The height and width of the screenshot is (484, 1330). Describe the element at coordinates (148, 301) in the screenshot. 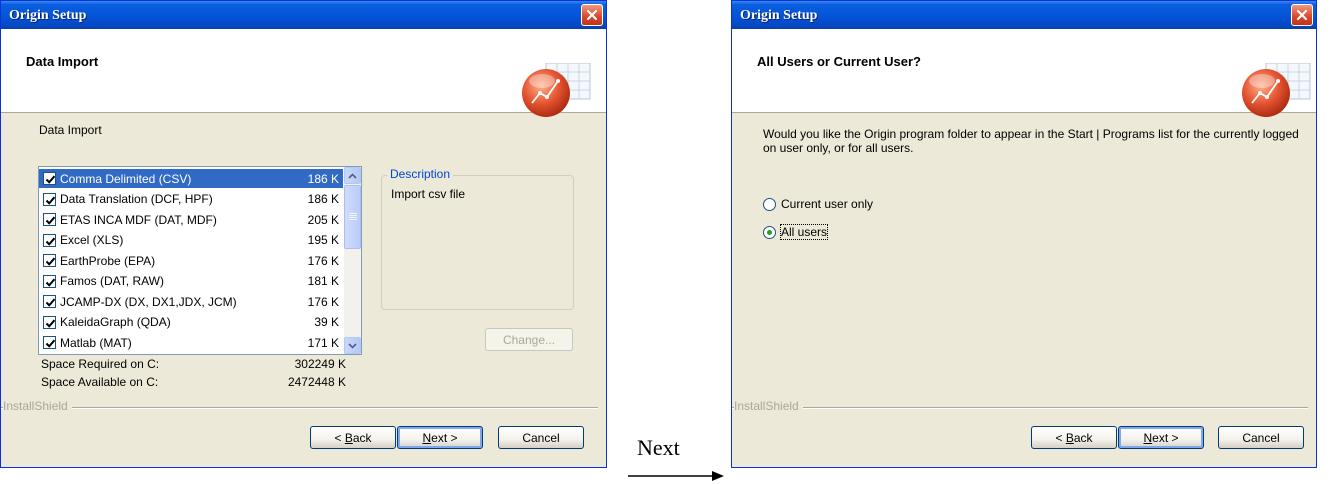

I see `list-item-name: JCAMP-DX (DX, DX1,JDX, JCM)` at that location.